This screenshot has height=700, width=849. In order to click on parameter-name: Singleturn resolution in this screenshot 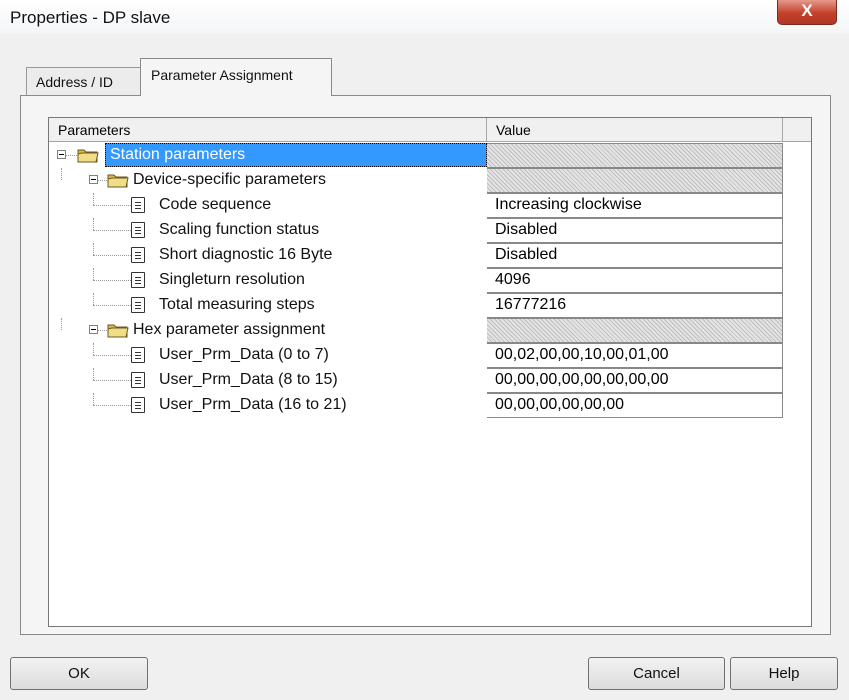, I will do `click(232, 279)`.